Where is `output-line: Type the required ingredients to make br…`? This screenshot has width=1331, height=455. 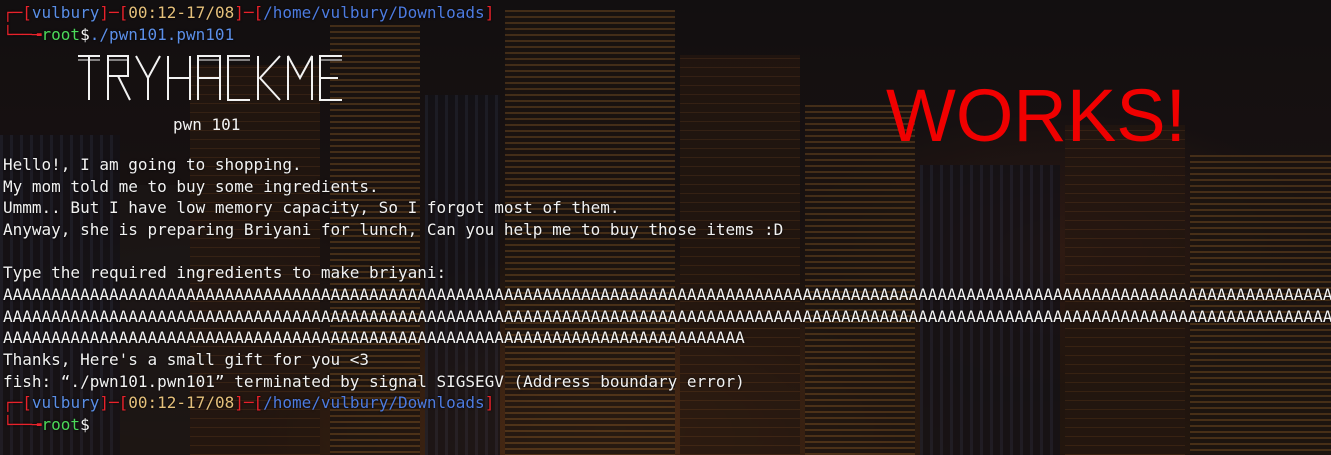
output-line: Type the required ingredients to make br… is located at coordinates (225, 273).